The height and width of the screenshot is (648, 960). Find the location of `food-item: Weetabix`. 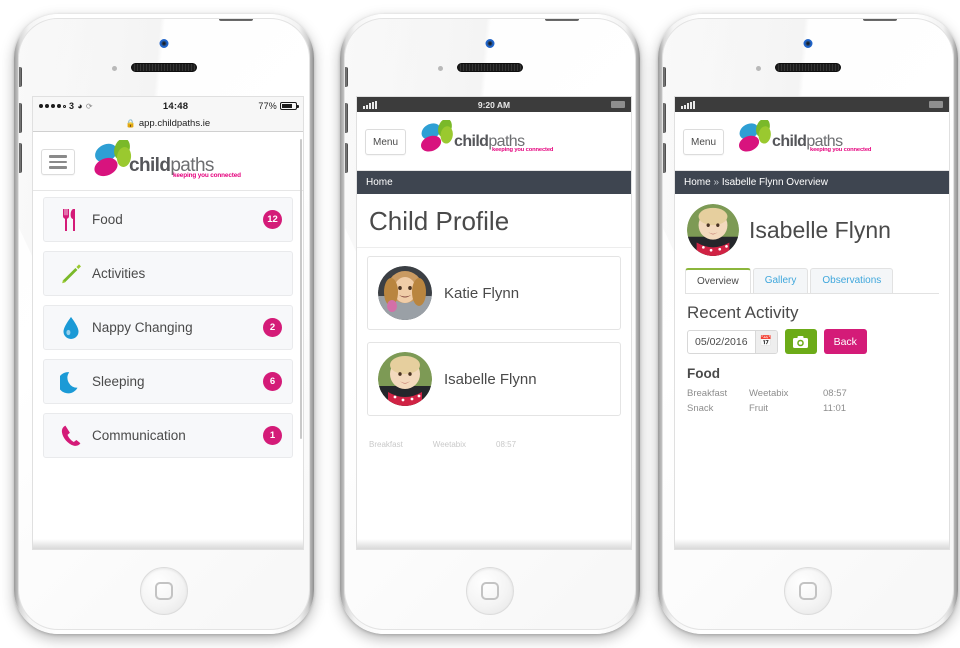

food-item: Weetabix is located at coordinates (769, 393).